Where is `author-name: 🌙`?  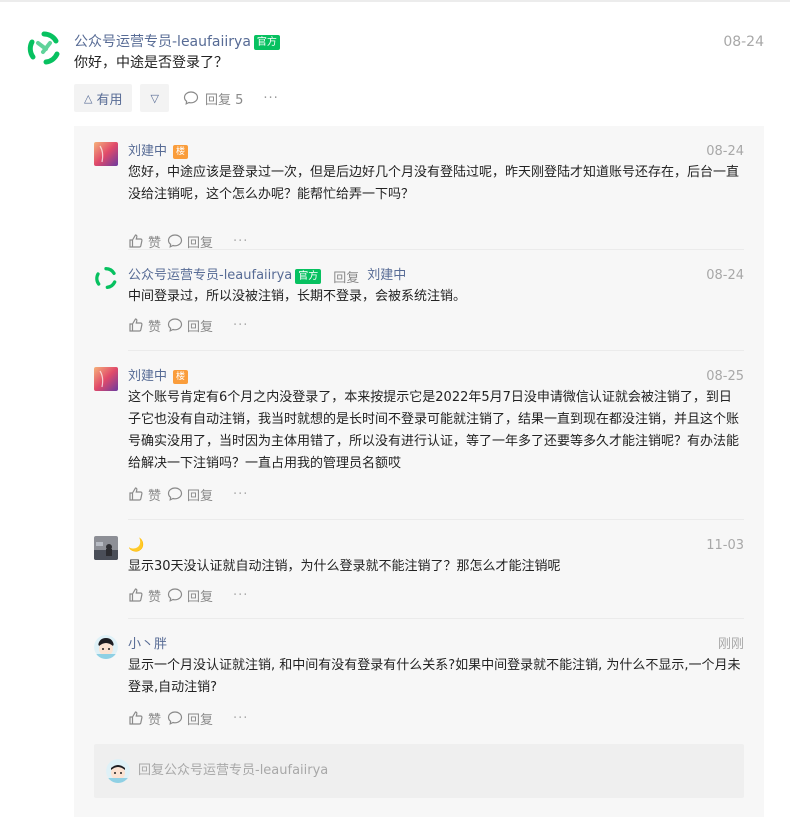
author-name: 🌙 is located at coordinates (136, 546).